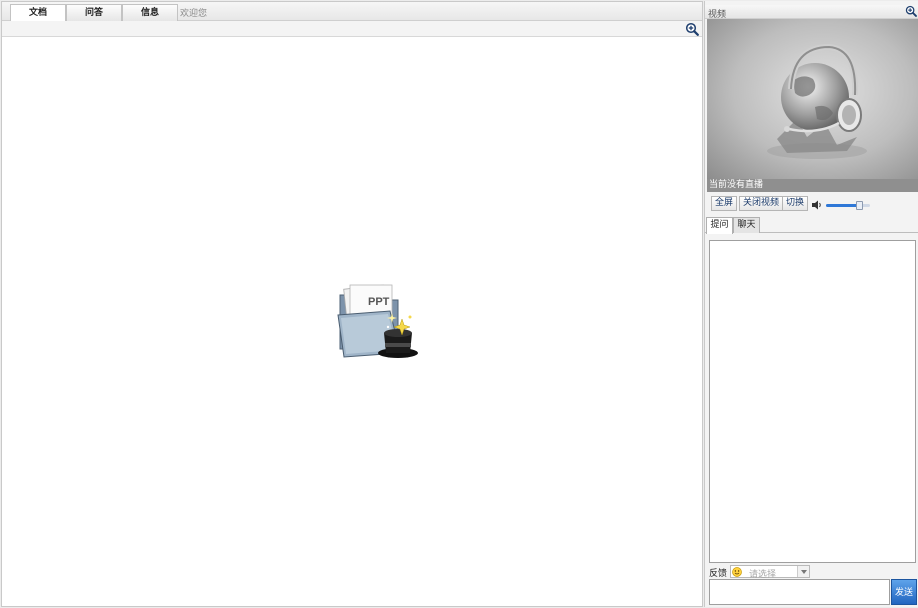  What do you see at coordinates (812, 185) in the screenshot?
I see `live-status-bar: 当前没有直播` at bounding box center [812, 185].